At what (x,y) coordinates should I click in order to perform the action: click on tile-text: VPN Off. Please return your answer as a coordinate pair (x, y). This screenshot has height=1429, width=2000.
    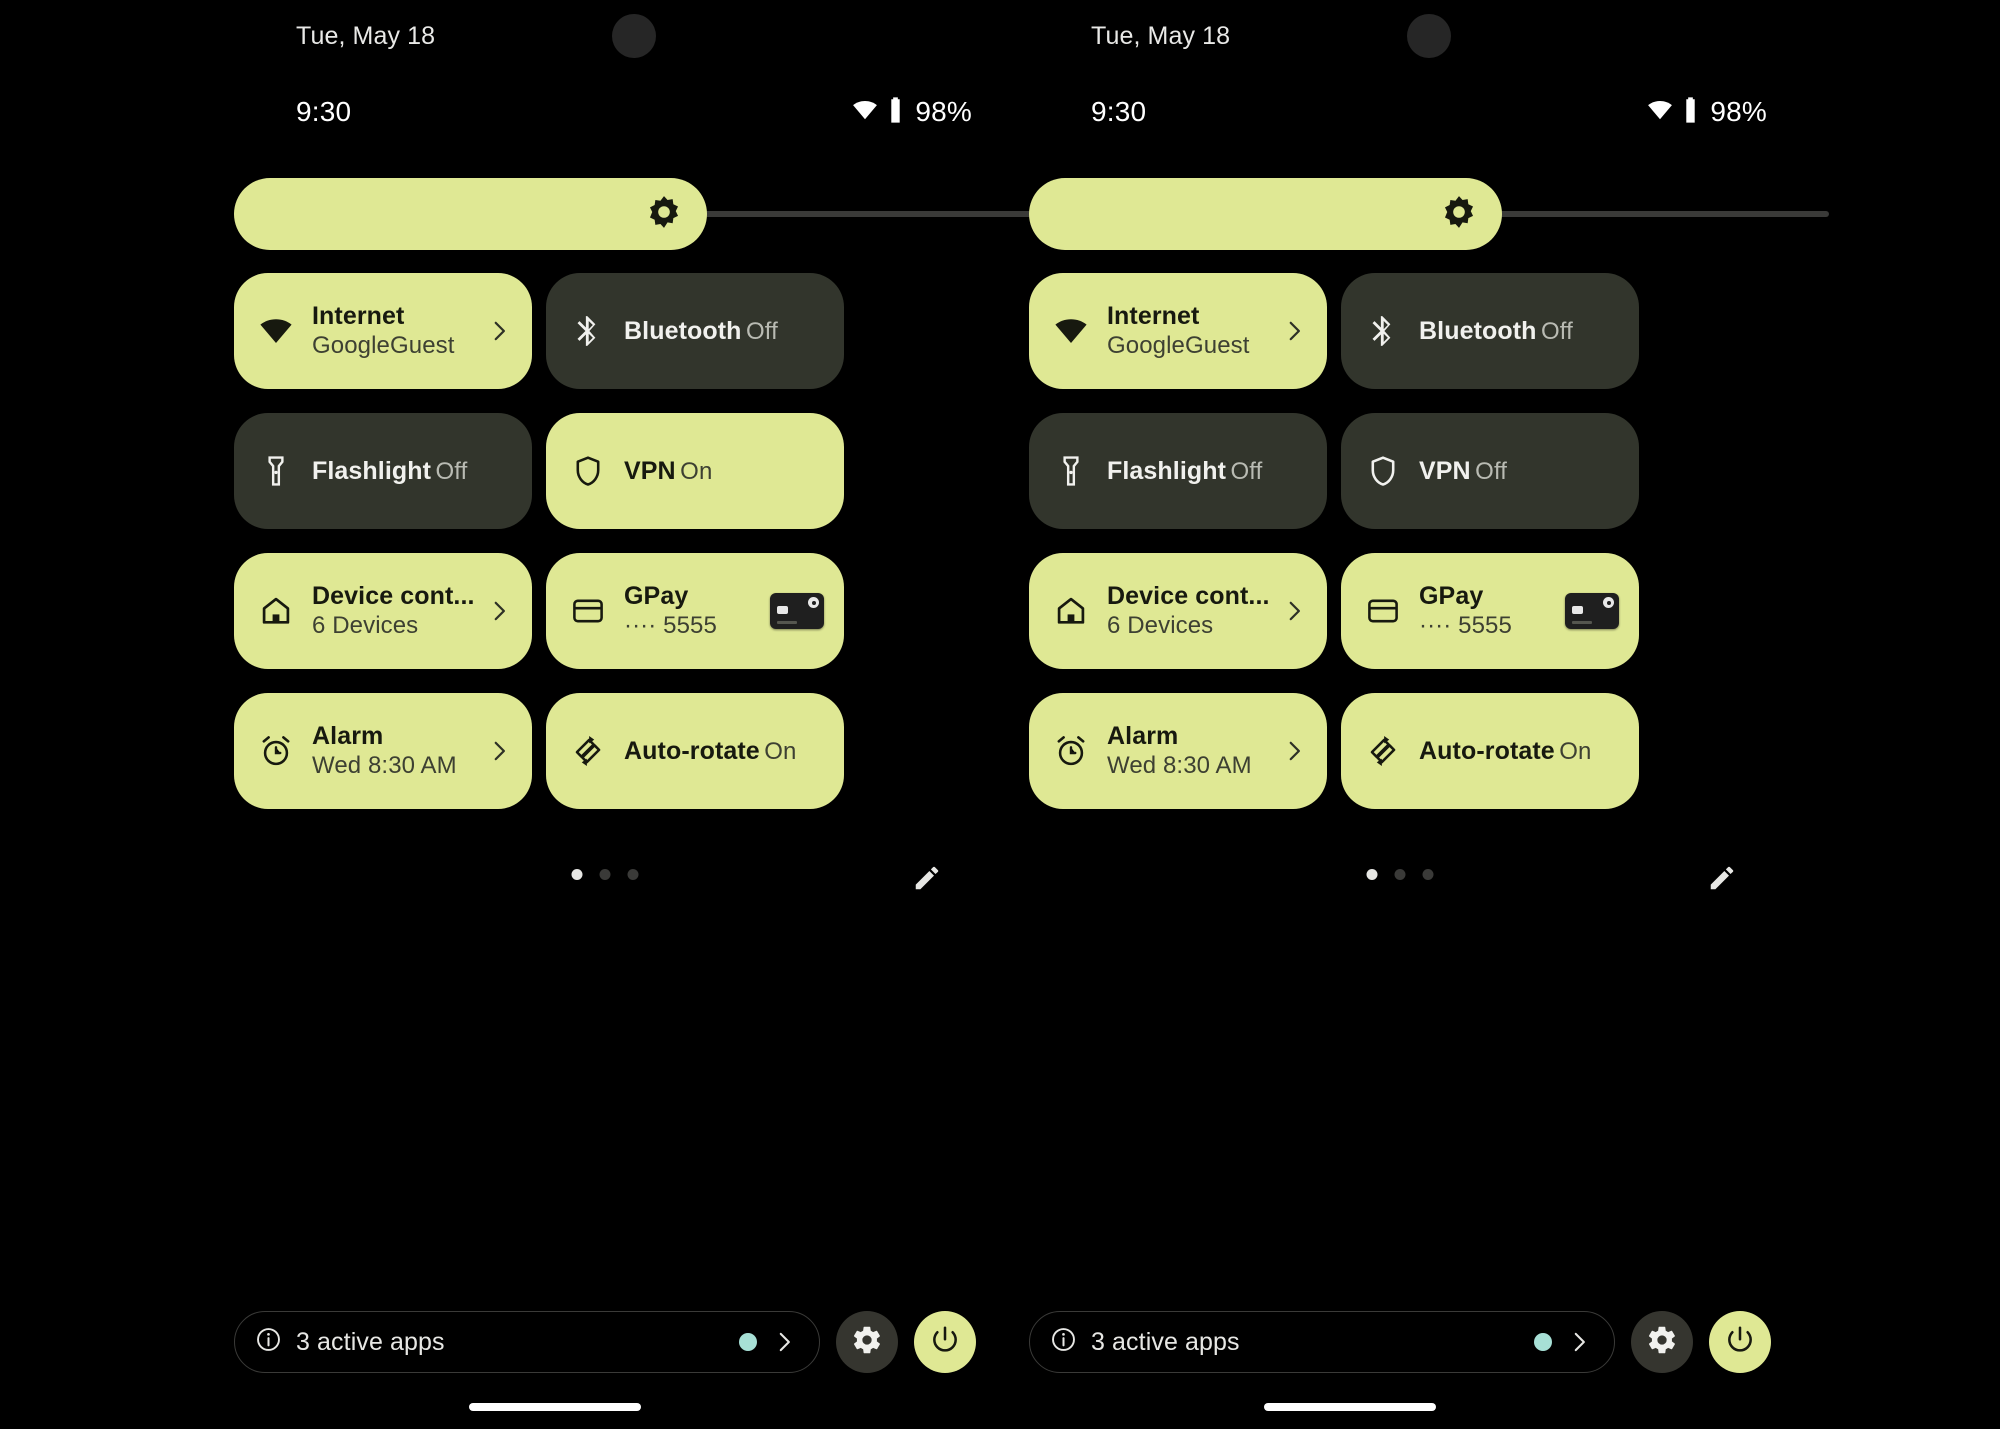
    Looking at the image, I should click on (1519, 471).